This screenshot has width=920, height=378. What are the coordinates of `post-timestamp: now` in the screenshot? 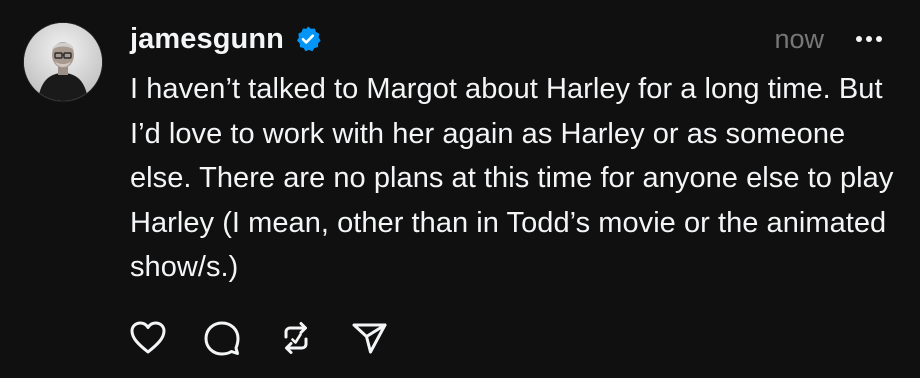 It's located at (799, 39).